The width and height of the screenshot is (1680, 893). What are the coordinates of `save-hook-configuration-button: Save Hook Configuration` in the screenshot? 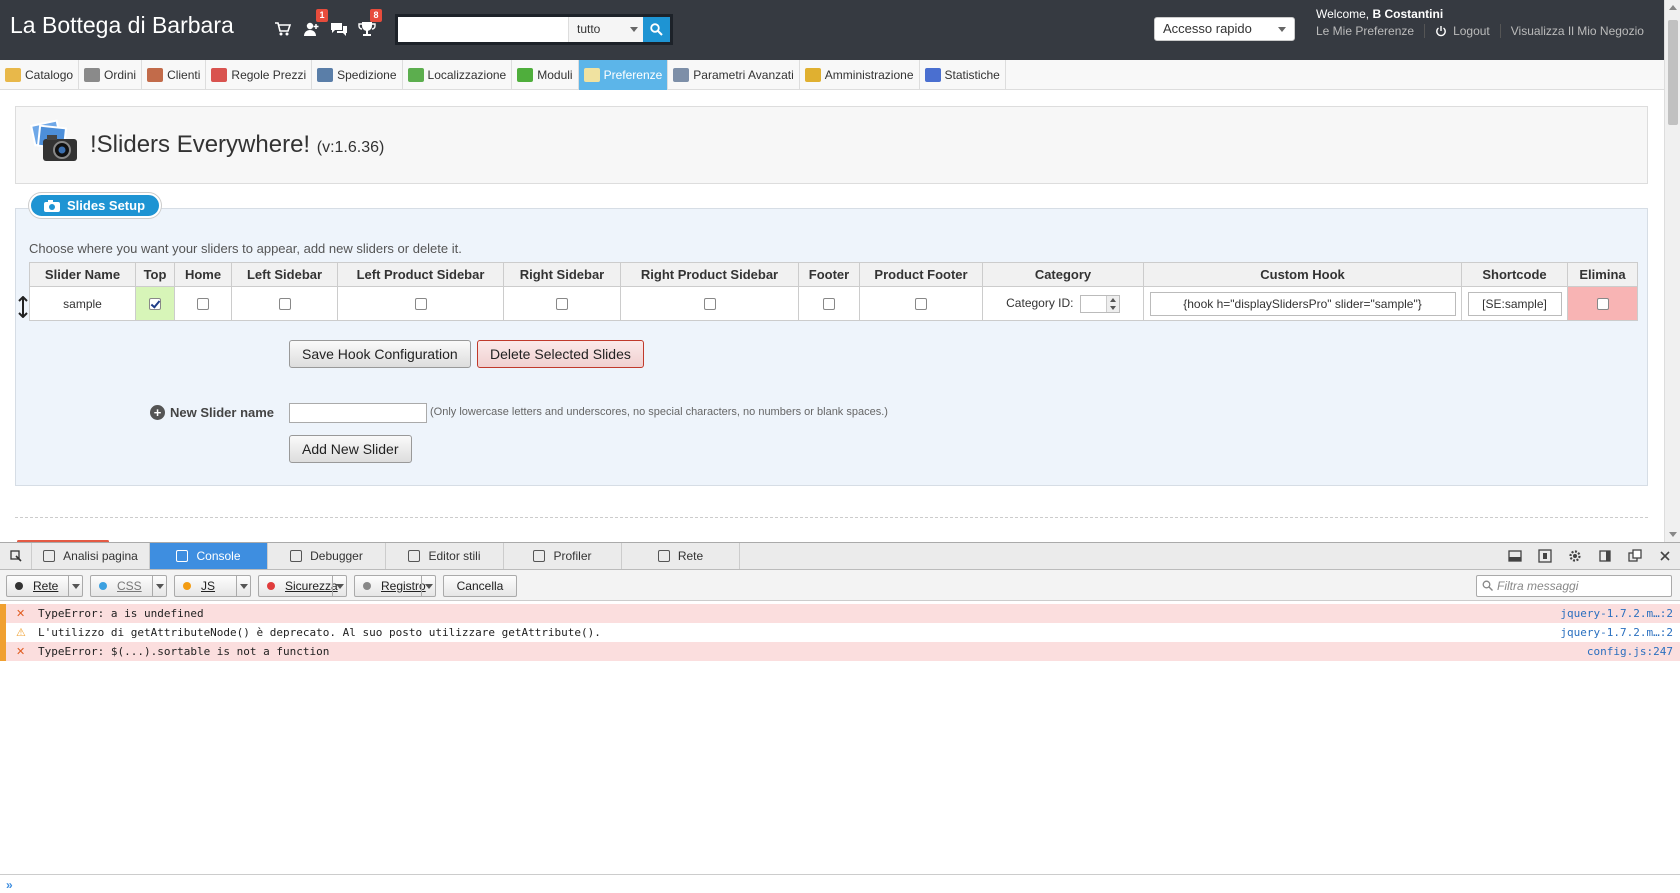 It's located at (380, 354).